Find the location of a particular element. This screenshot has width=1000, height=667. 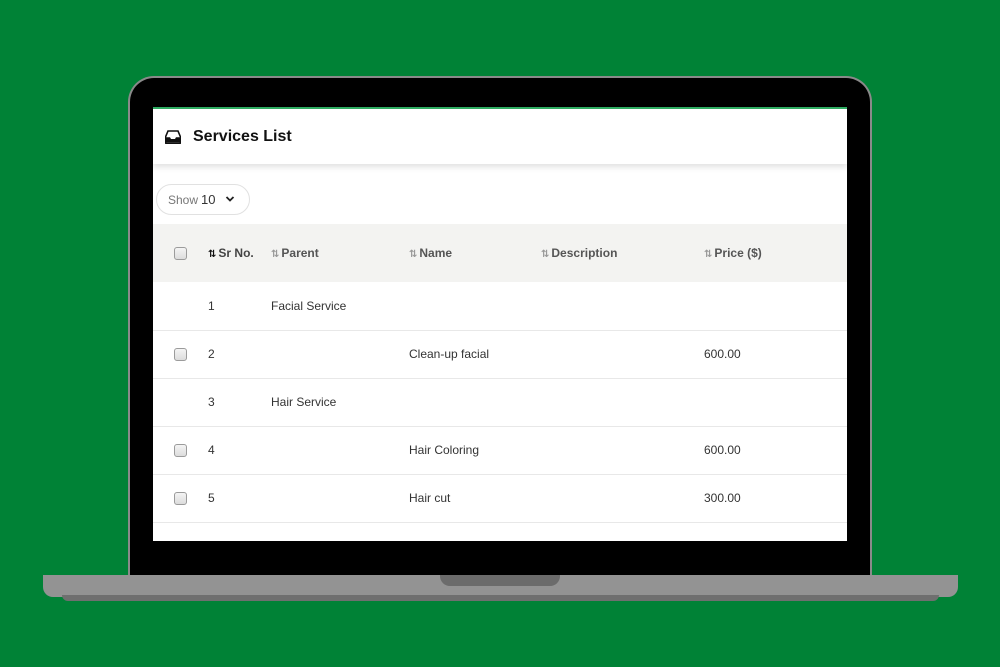

show-value: 10 is located at coordinates (208, 199).